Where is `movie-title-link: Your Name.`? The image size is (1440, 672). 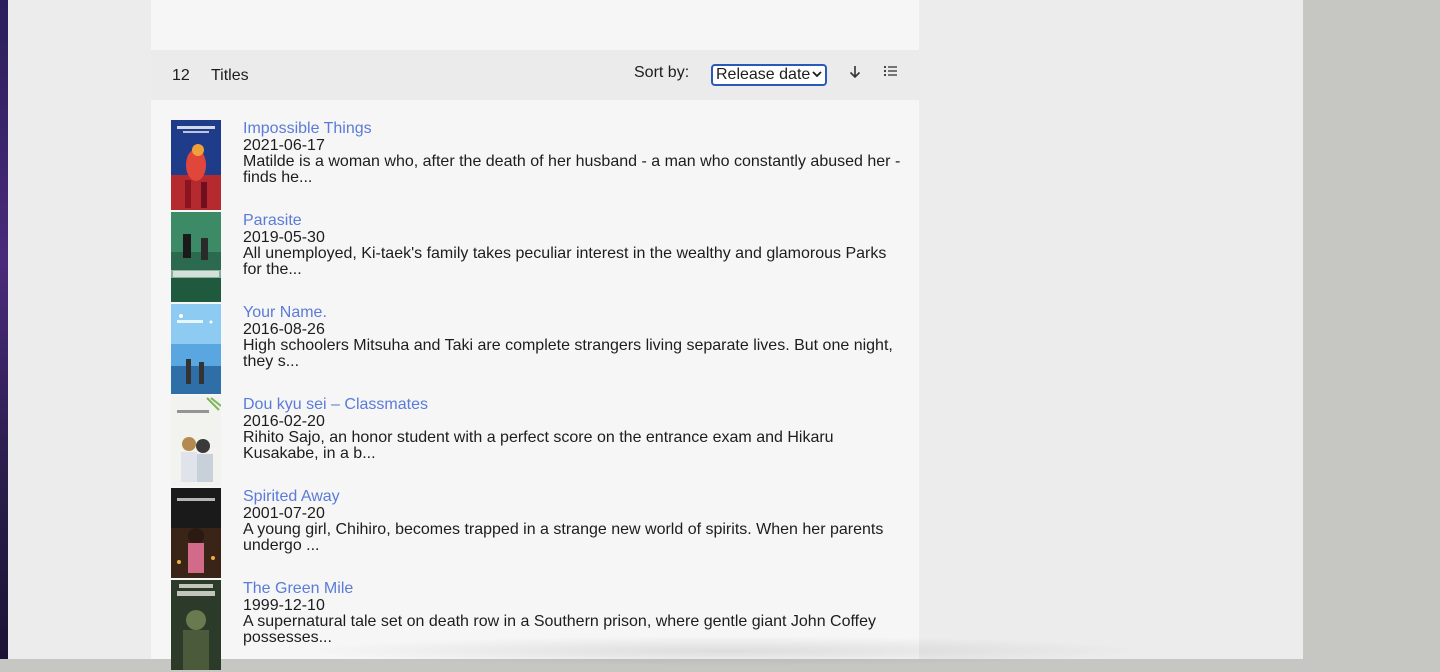
movie-title-link: Your Name. is located at coordinates (573, 313).